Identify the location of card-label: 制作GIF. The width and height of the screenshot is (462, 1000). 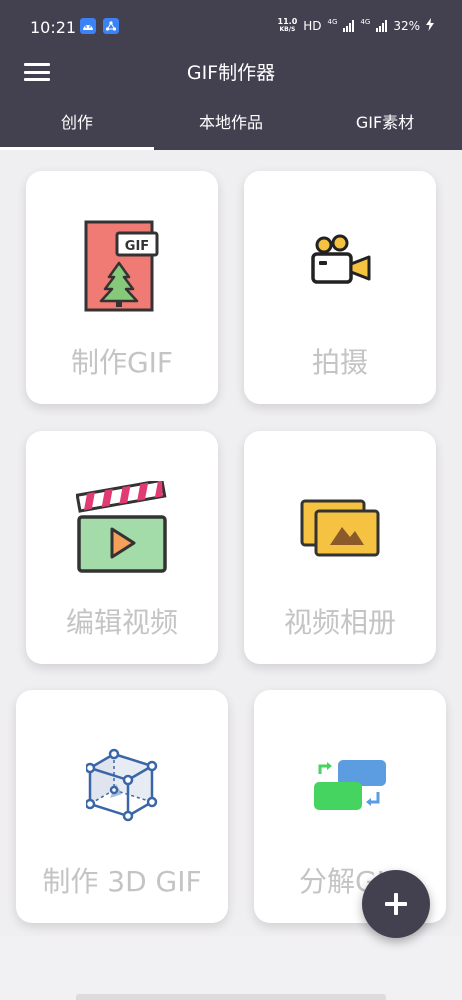
(122, 362).